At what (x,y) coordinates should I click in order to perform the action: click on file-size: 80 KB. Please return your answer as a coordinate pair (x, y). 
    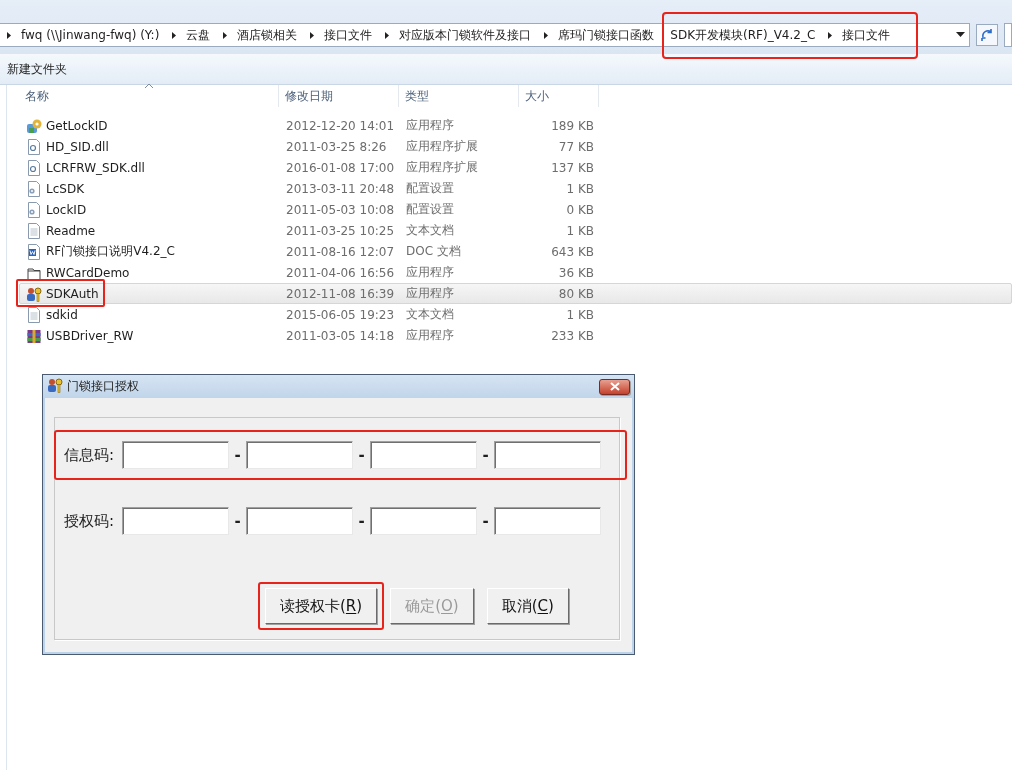
    Looking at the image, I should click on (576, 293).